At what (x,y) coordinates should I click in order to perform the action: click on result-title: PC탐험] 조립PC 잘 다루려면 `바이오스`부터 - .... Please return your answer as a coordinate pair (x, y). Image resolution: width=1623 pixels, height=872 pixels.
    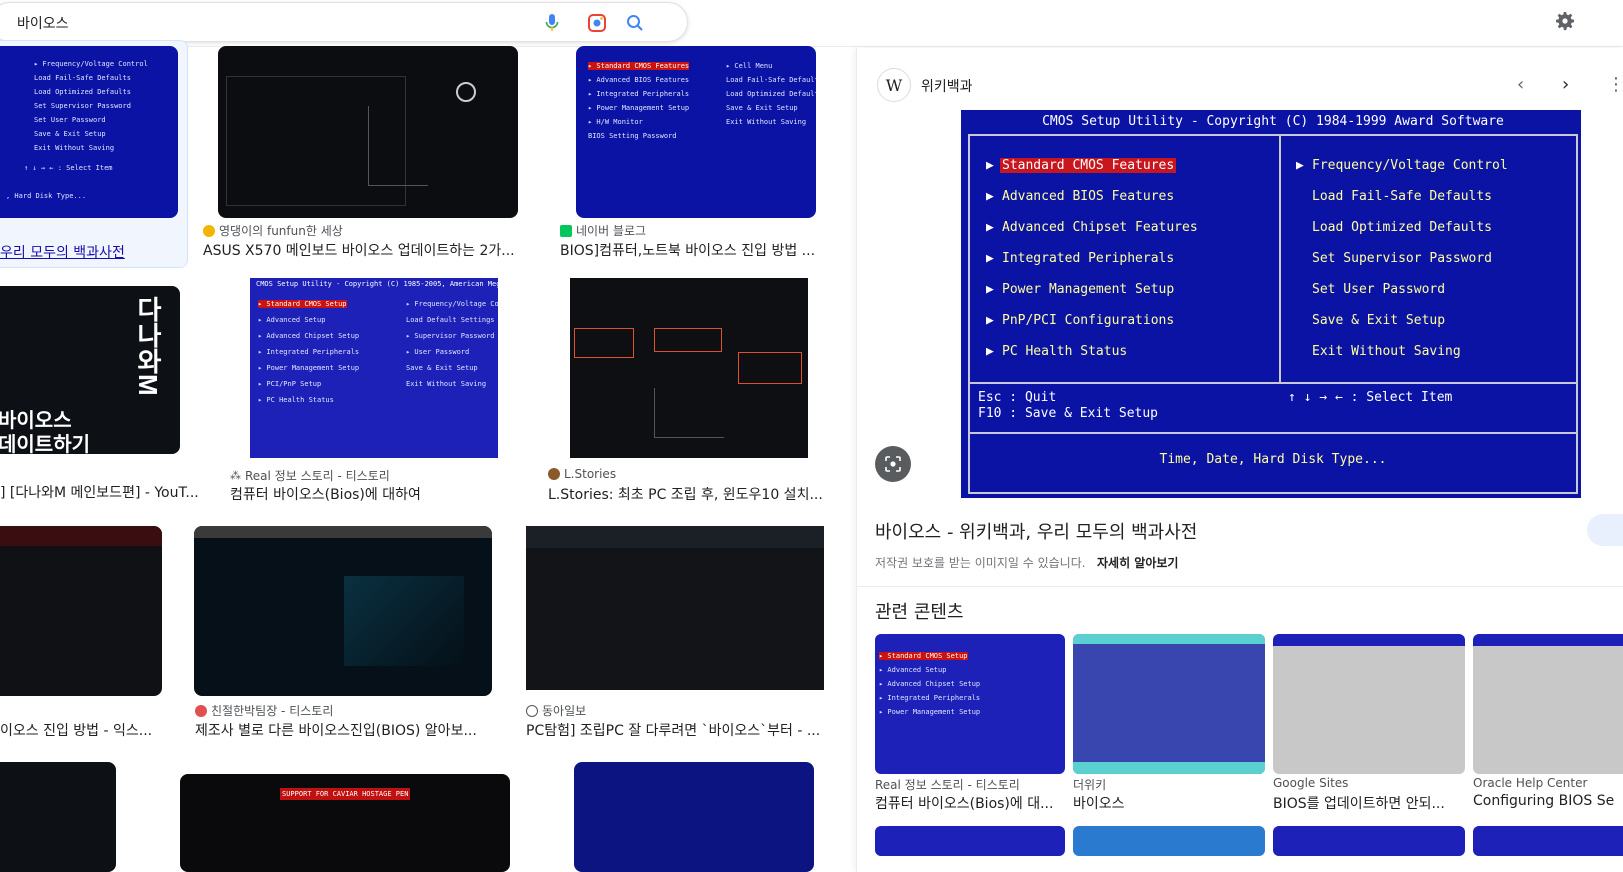
    Looking at the image, I should click on (681, 730).